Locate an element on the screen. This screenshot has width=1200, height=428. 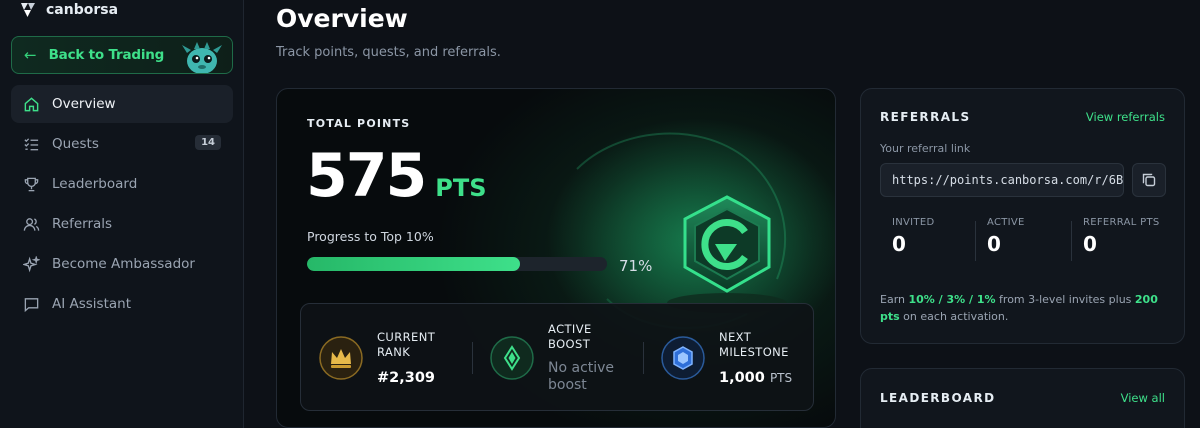
referral-link-field: https://points.canborsa.com/r/6BNE is located at coordinates (1002, 180).